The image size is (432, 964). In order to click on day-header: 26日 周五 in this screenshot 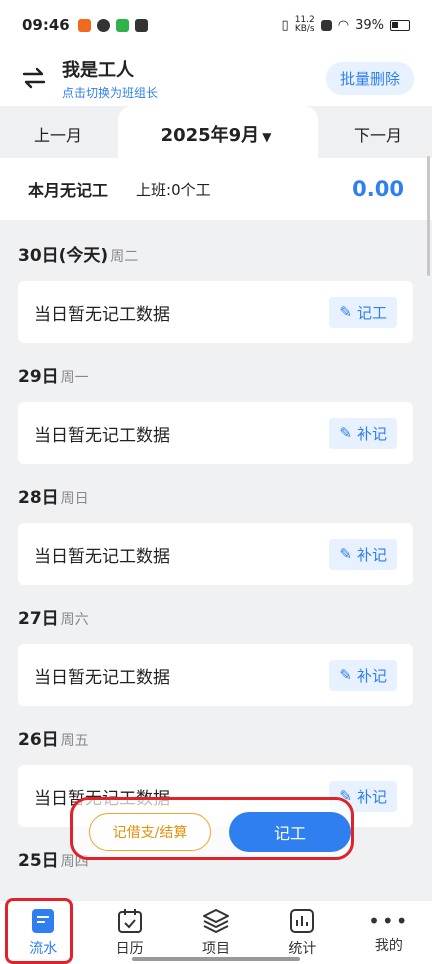, I will do `click(53, 740)`.